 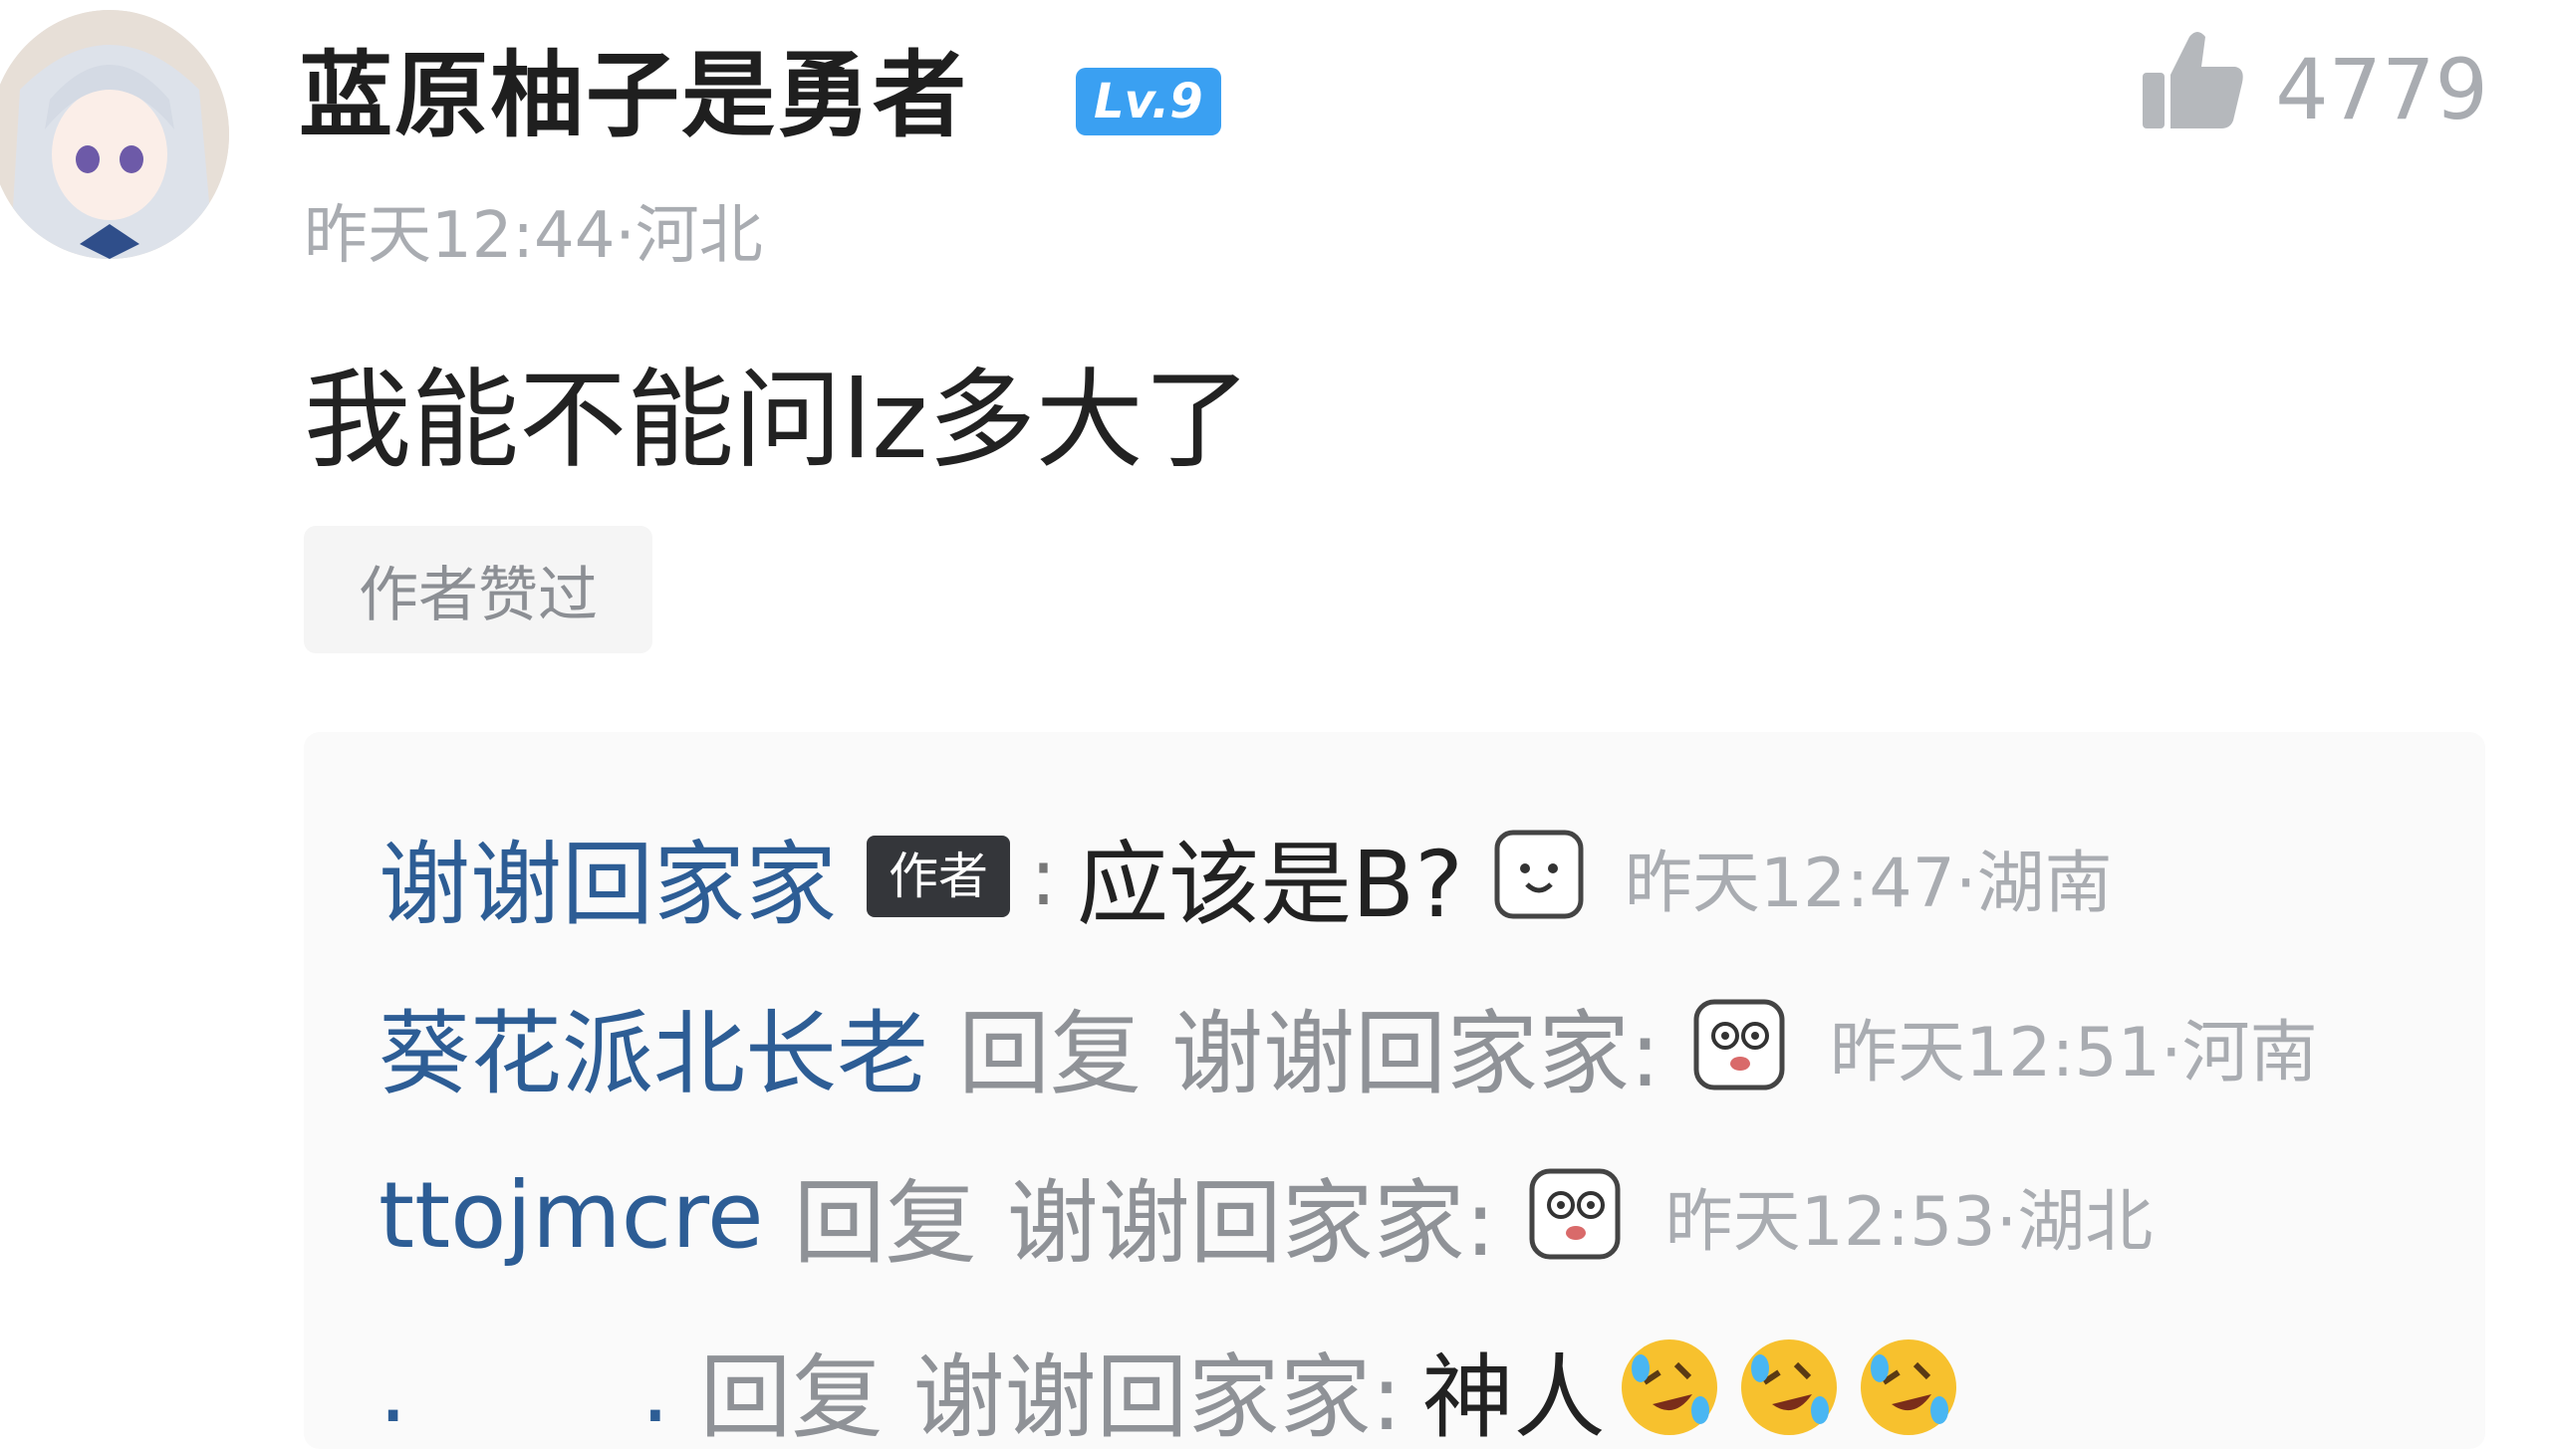 I want to click on reply-time: 昨天12:53·湖北, so click(x=1909, y=1222).